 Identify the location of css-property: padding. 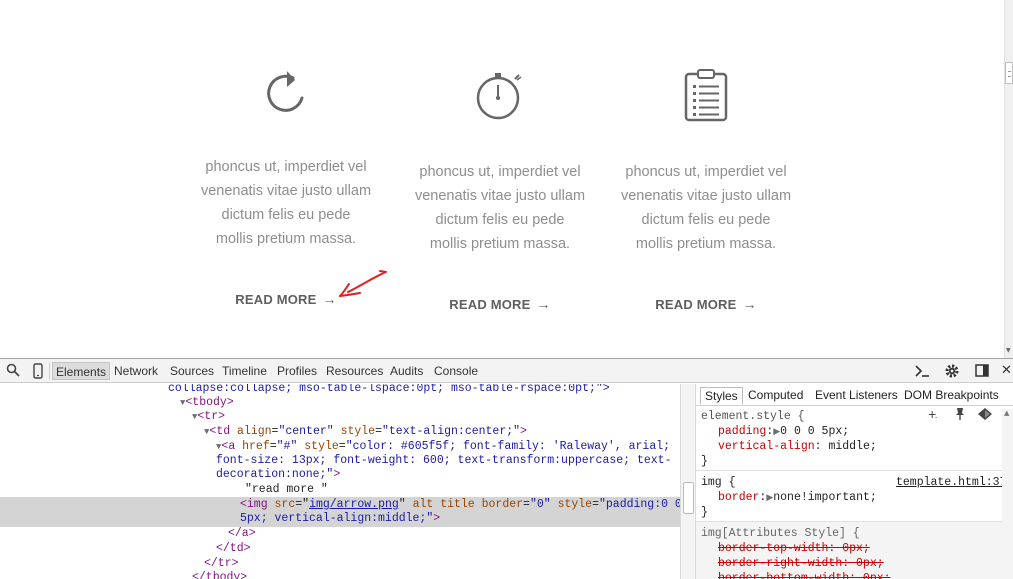
(742, 431).